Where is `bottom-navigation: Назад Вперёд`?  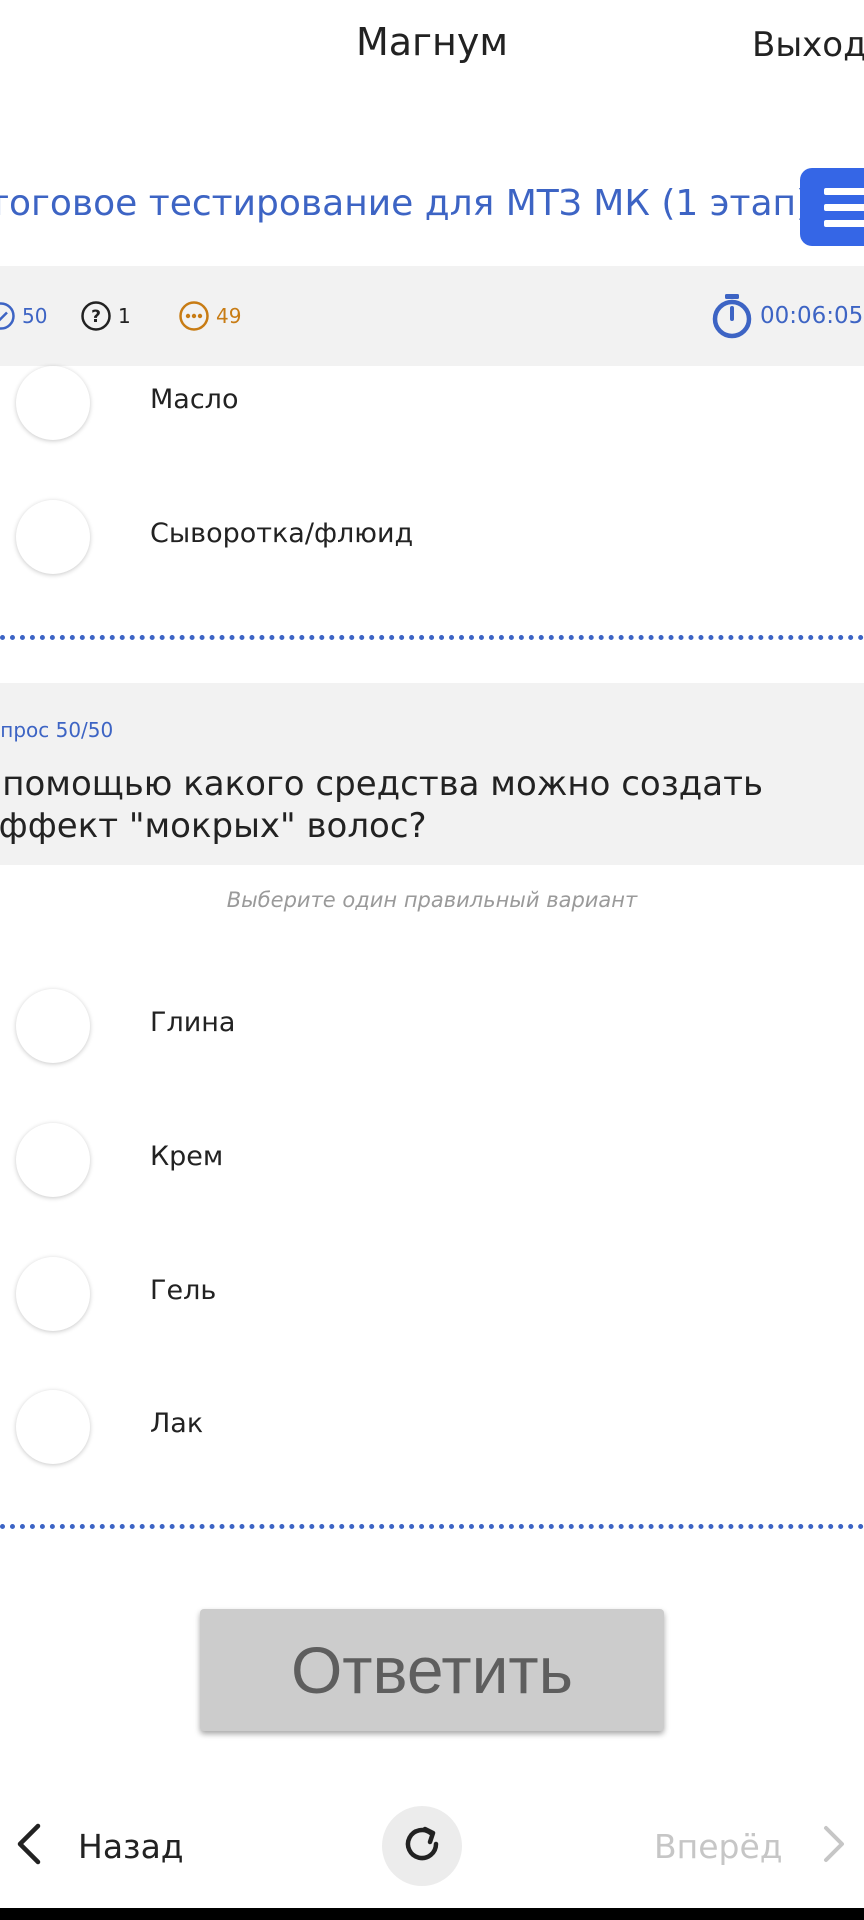
bottom-navigation: Назад Вперёд is located at coordinates (432, 1846).